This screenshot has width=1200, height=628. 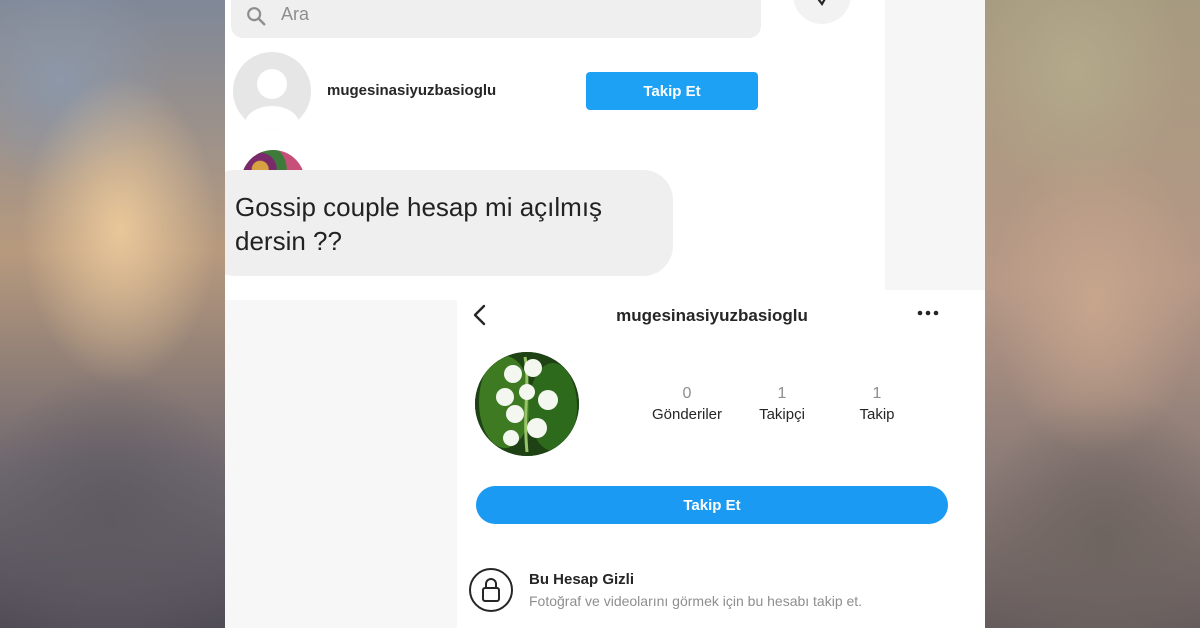 What do you see at coordinates (712, 315) in the screenshot?
I see `profile-username: mugesinasiyuzbasioglu` at bounding box center [712, 315].